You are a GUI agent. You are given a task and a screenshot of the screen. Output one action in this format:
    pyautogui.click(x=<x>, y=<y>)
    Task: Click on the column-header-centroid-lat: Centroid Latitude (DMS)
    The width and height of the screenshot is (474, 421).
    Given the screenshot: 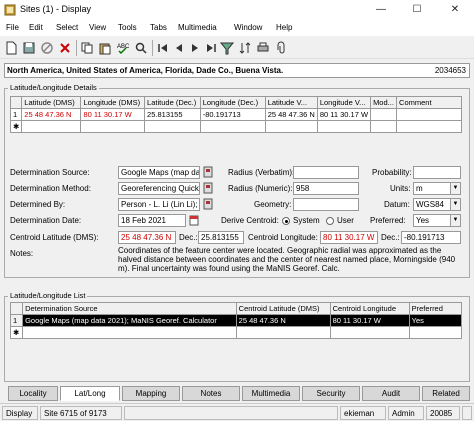 What is the action you would take?
    pyautogui.click(x=283, y=308)
    